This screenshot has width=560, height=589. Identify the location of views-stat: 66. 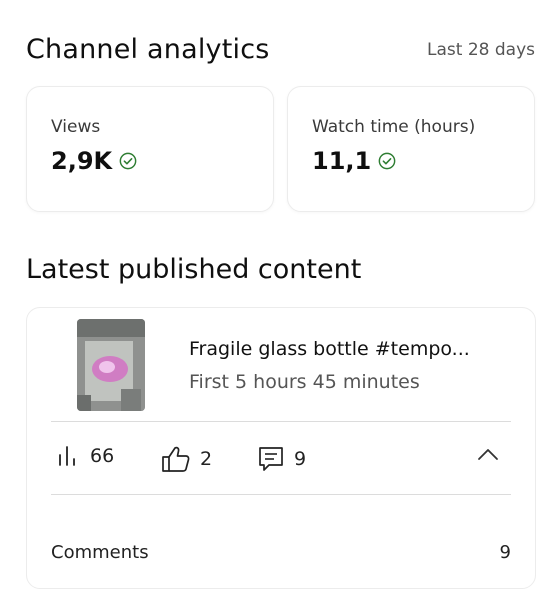
(85, 456).